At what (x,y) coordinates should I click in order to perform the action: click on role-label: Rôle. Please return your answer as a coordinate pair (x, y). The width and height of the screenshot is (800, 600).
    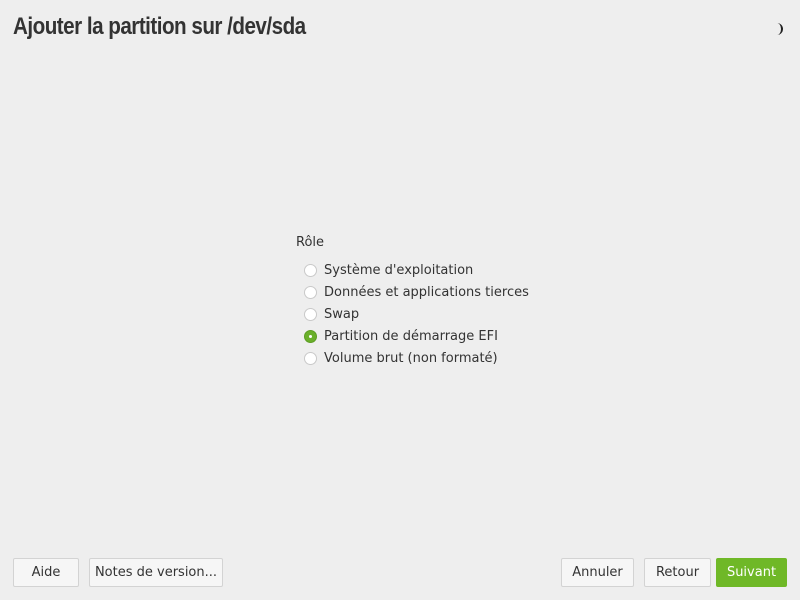
    Looking at the image, I should click on (310, 242).